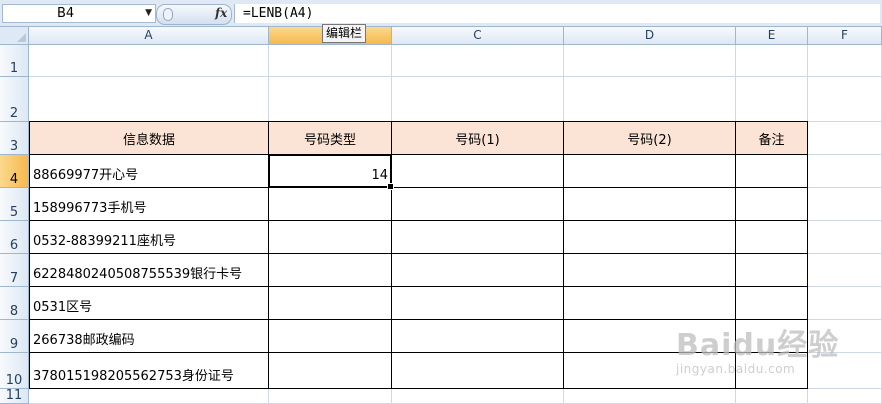 The image size is (882, 404). Describe the element at coordinates (344, 33) in the screenshot. I see `formula-bar-tooltip: 编辑栏` at that location.